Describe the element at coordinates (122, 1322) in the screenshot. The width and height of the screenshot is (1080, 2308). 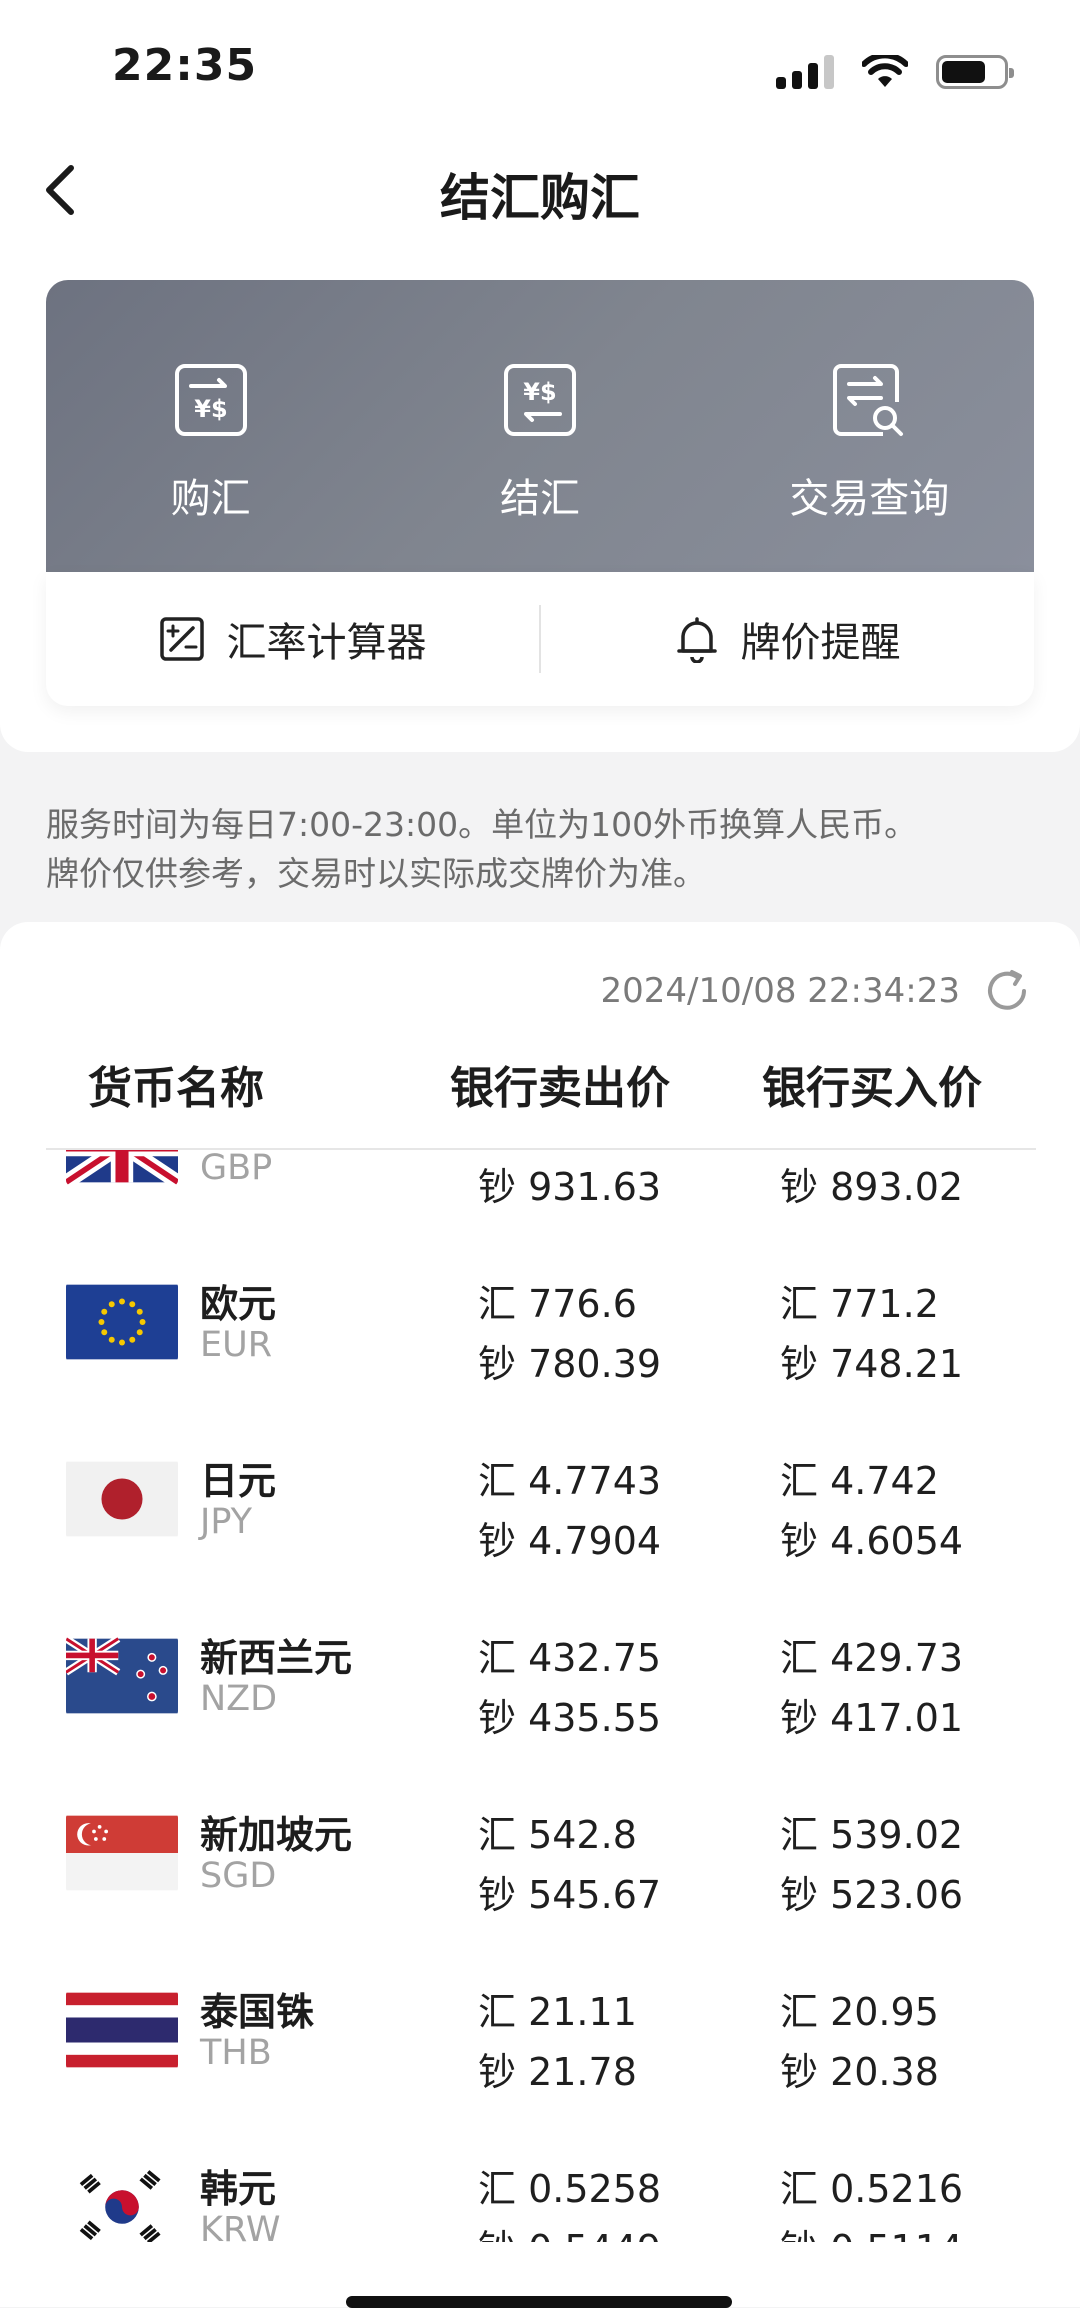
I see `eu-flag-icon` at that location.